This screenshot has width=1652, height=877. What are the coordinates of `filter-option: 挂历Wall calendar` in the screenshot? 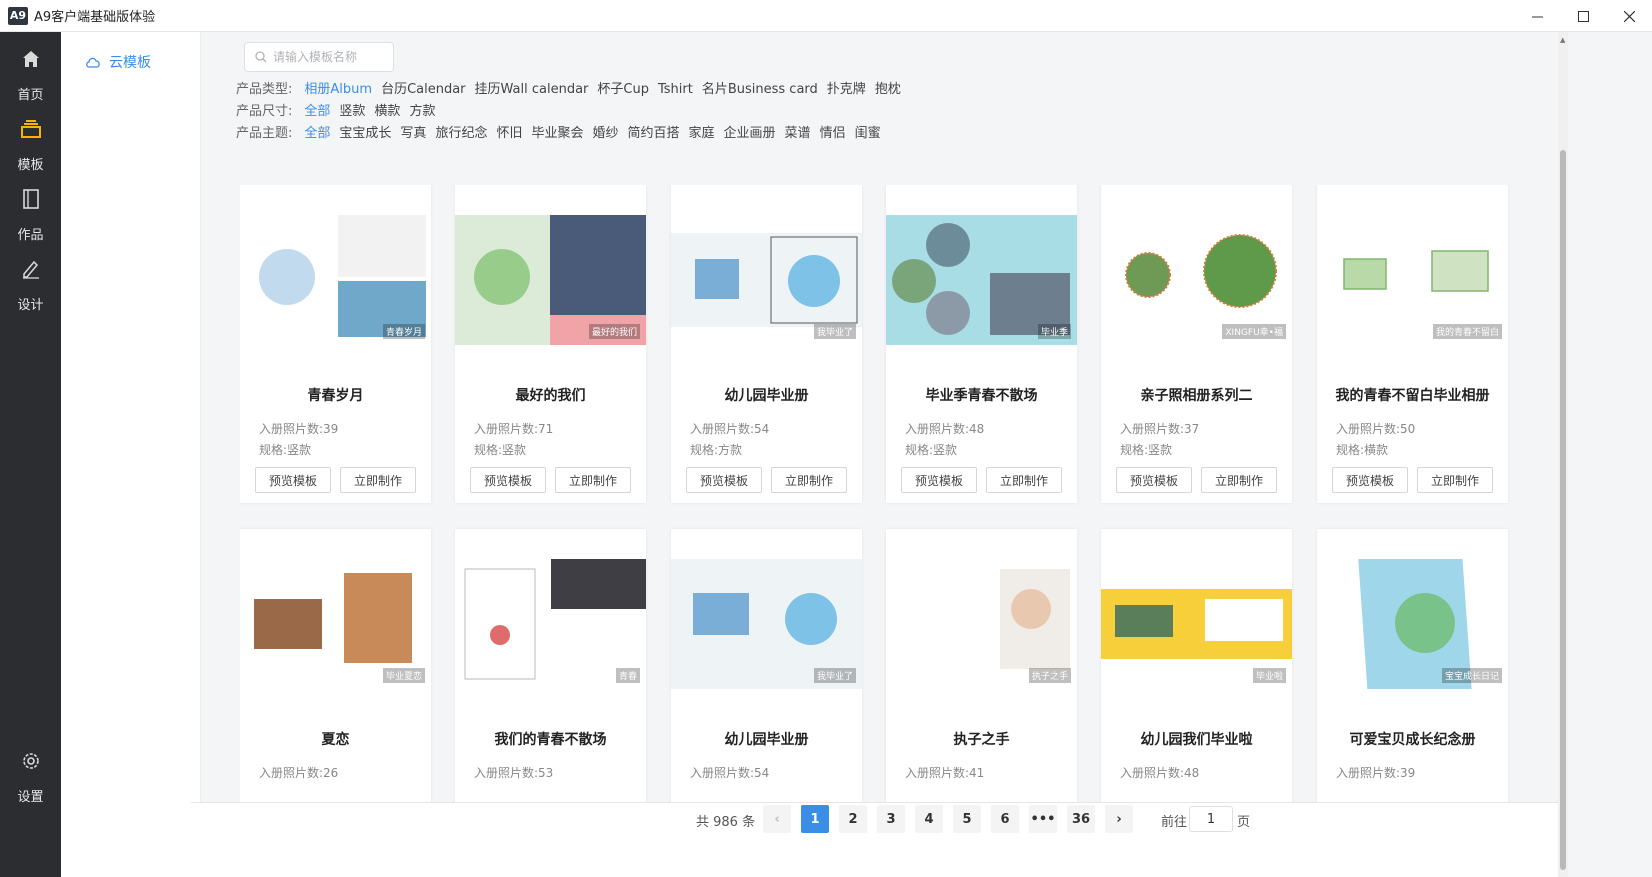 It's located at (532, 89).